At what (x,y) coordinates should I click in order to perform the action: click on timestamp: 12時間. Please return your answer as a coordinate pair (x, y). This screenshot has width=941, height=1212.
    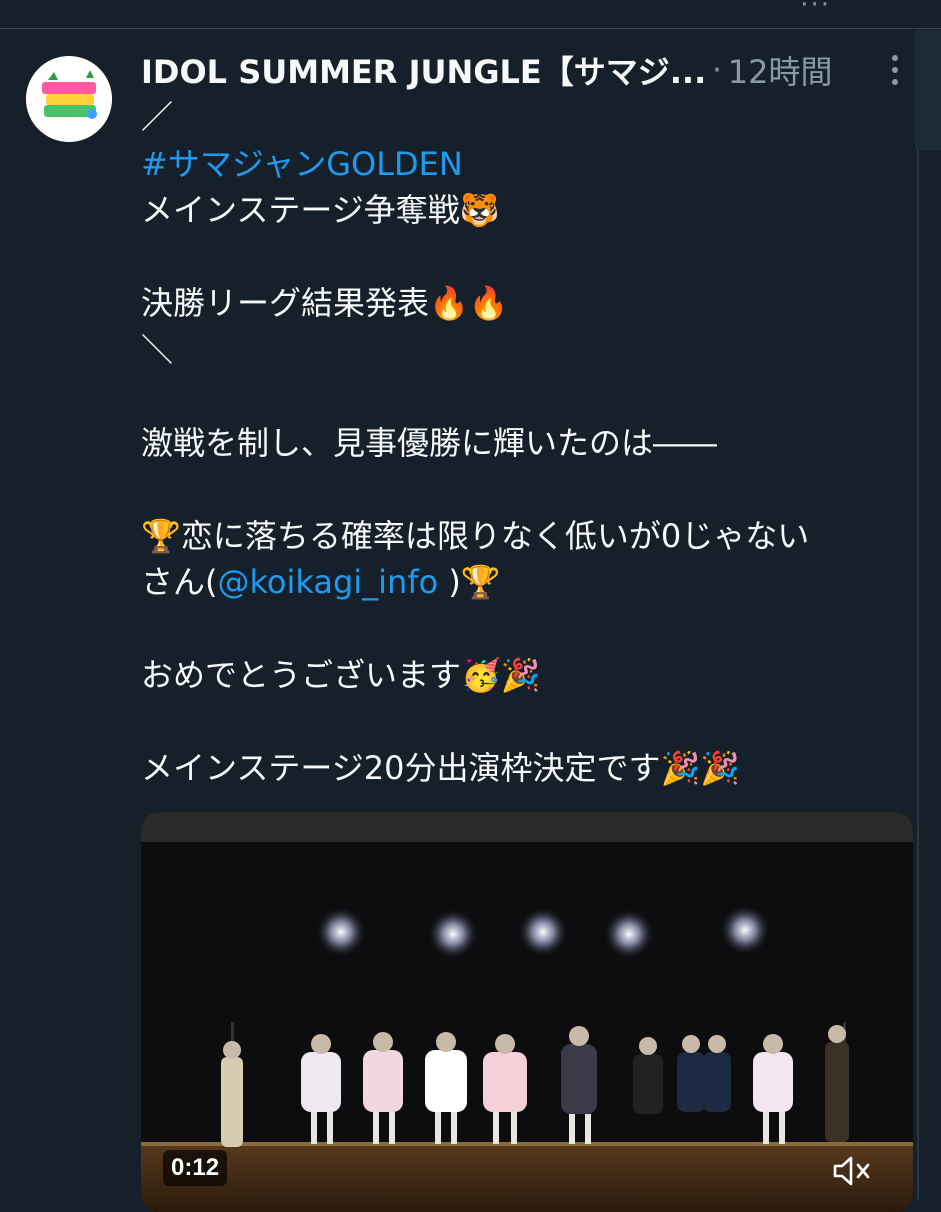
    Looking at the image, I should click on (780, 70).